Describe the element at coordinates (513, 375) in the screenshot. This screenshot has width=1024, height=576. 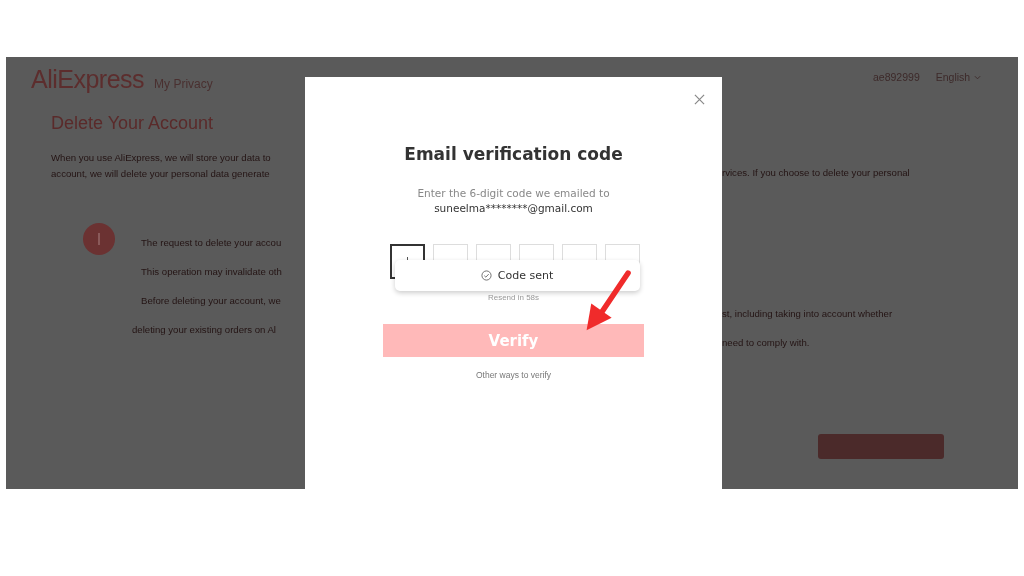
I see `other-ways-link: Other ways to verify` at that location.